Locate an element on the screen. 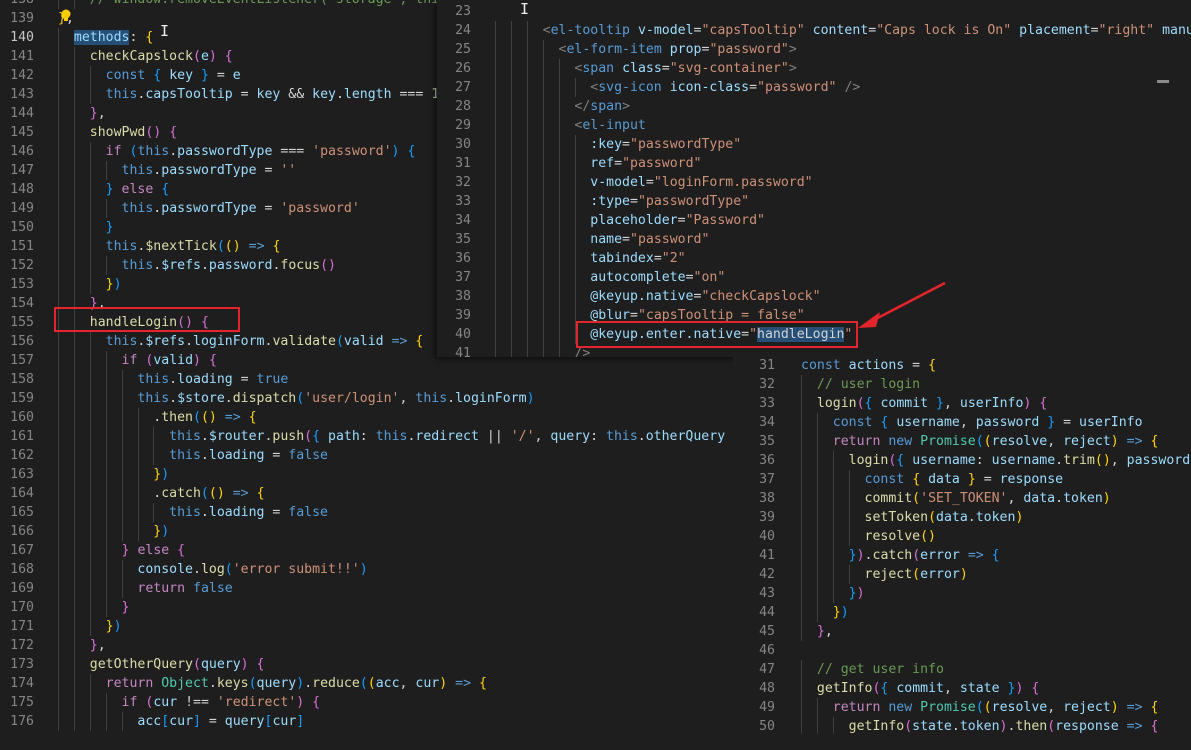 The width and height of the screenshot is (1191, 750). code-token: handleLogin is located at coordinates (801, 334).